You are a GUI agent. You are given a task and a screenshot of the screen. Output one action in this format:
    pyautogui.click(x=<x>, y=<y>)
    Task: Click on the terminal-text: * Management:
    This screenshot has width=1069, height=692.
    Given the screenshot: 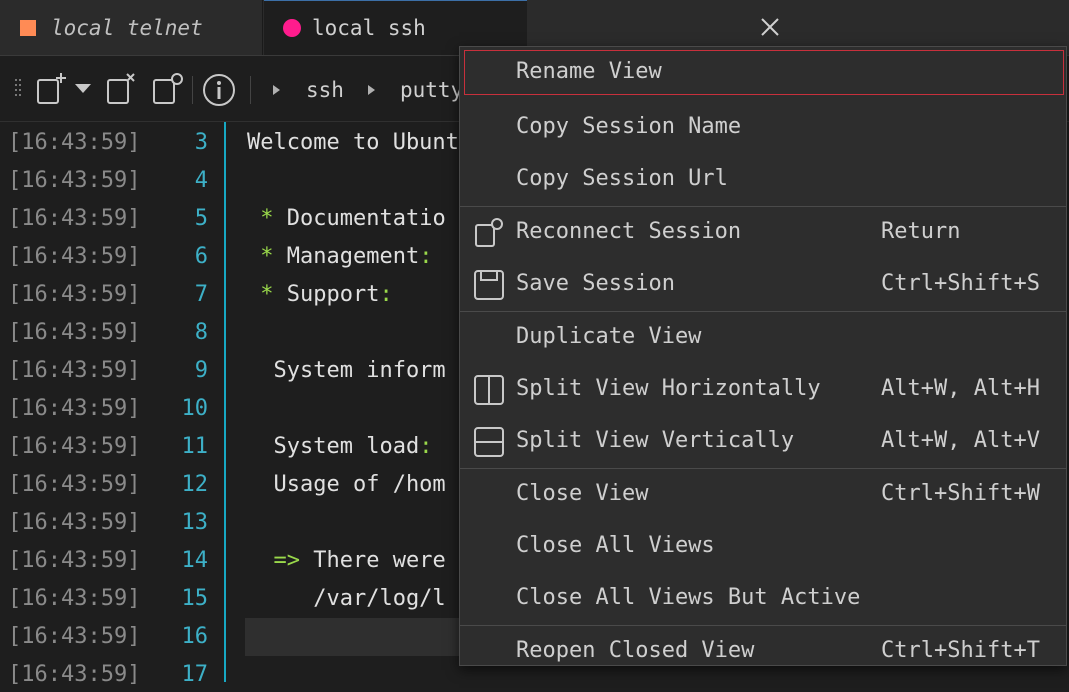 What is the action you would take?
    pyautogui.click(x=339, y=256)
    